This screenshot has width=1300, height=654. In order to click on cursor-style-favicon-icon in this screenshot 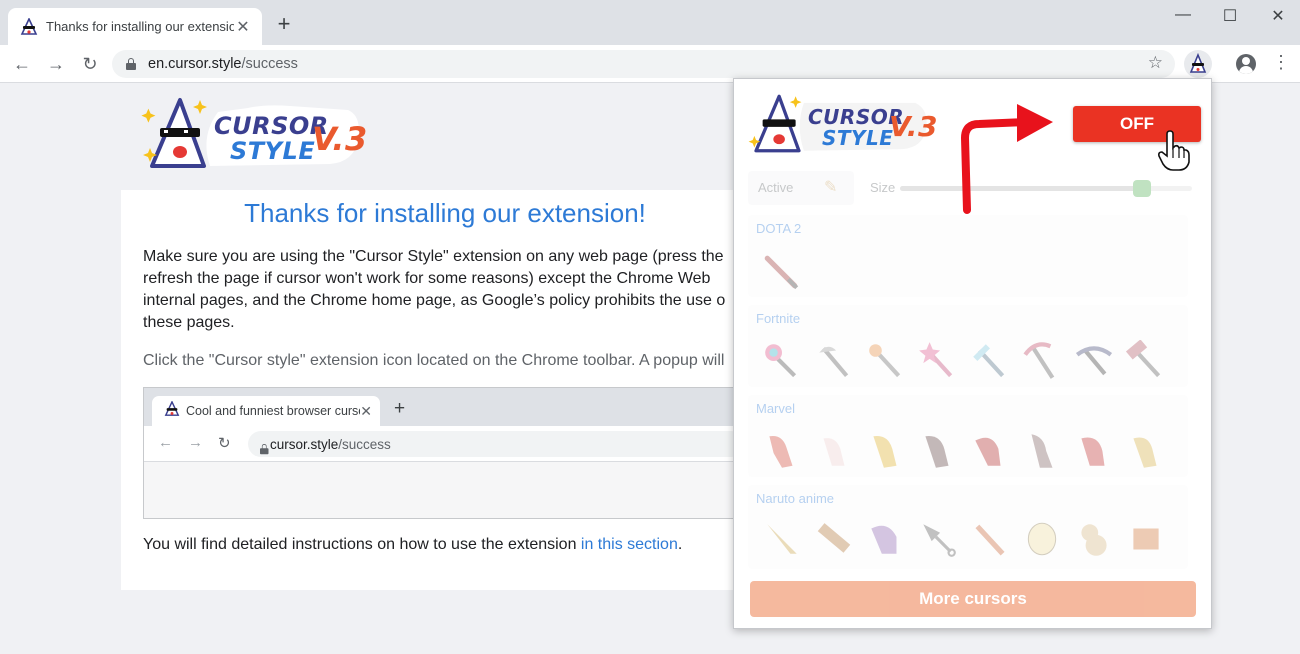, I will do `click(29, 26)`.